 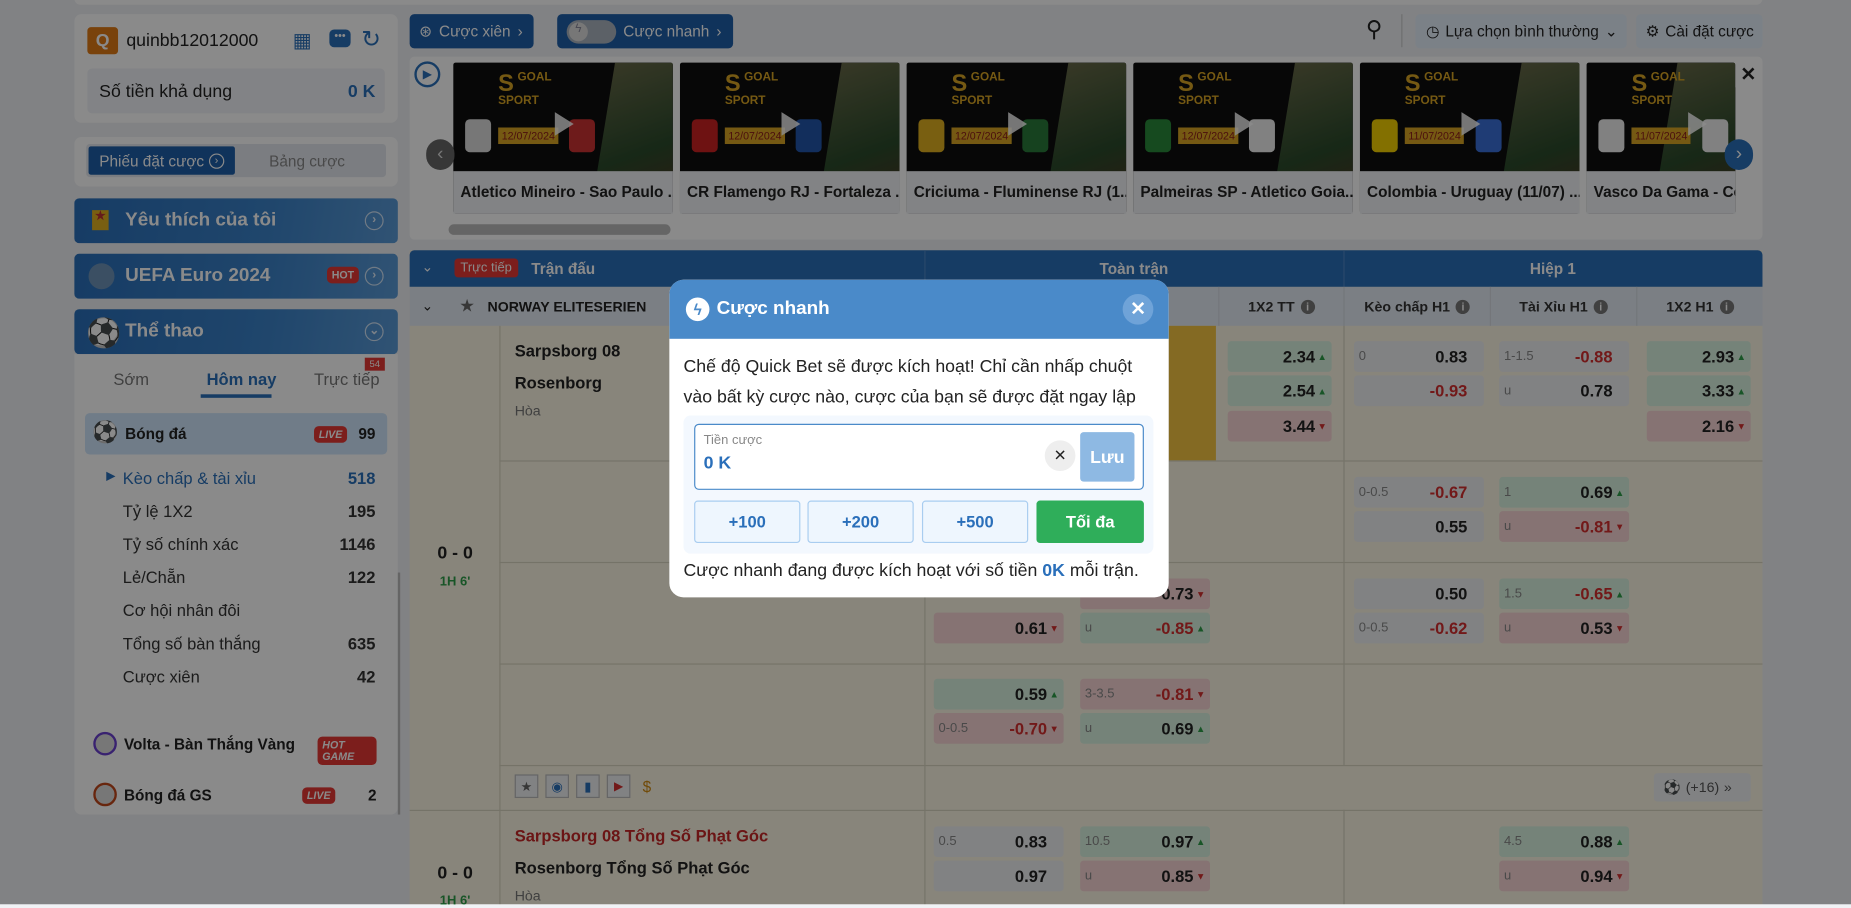 I want to click on footer-text: mỗi trận., so click(x=1101, y=570).